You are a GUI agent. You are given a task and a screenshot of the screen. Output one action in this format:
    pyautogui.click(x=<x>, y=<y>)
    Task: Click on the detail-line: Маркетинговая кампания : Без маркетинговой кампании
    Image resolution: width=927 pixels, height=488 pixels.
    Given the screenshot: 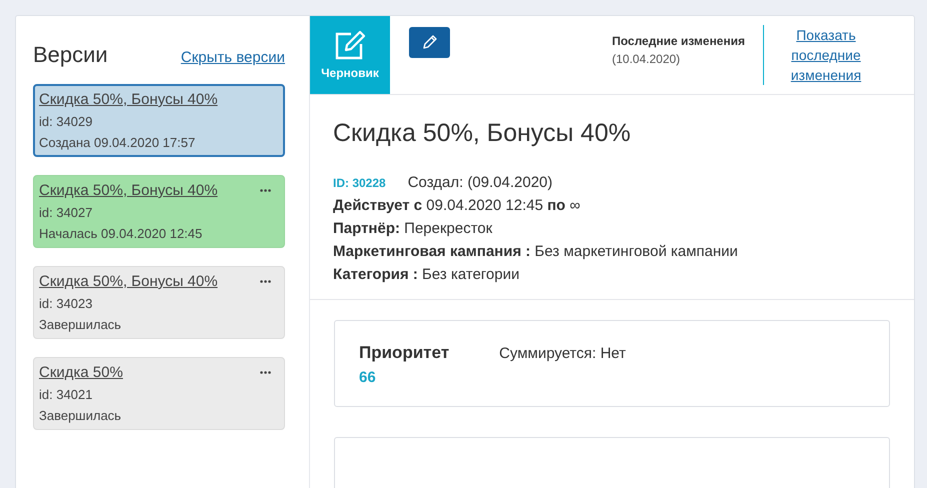 What is the action you would take?
    pyautogui.click(x=536, y=251)
    